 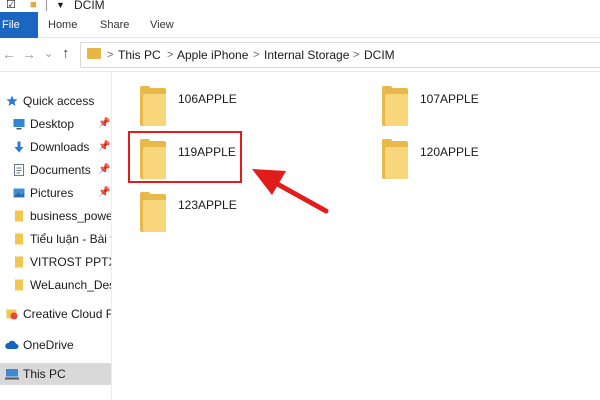 What do you see at coordinates (52, 193) in the screenshot?
I see `sidebar-item-label: Pictures` at bounding box center [52, 193].